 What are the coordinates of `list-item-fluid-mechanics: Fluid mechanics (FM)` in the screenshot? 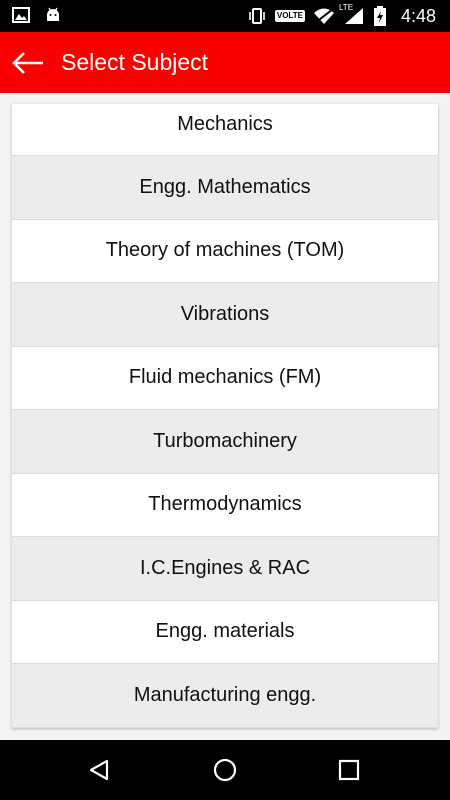 It's located at (225, 378).